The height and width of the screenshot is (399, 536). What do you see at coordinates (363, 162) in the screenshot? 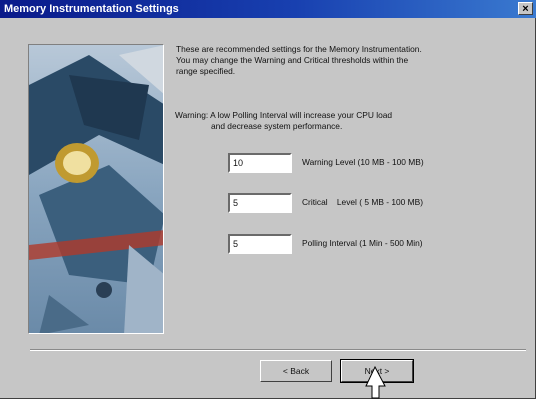
I see `warning-level-label: Warning Level (10 MB - 100 MB)` at bounding box center [363, 162].